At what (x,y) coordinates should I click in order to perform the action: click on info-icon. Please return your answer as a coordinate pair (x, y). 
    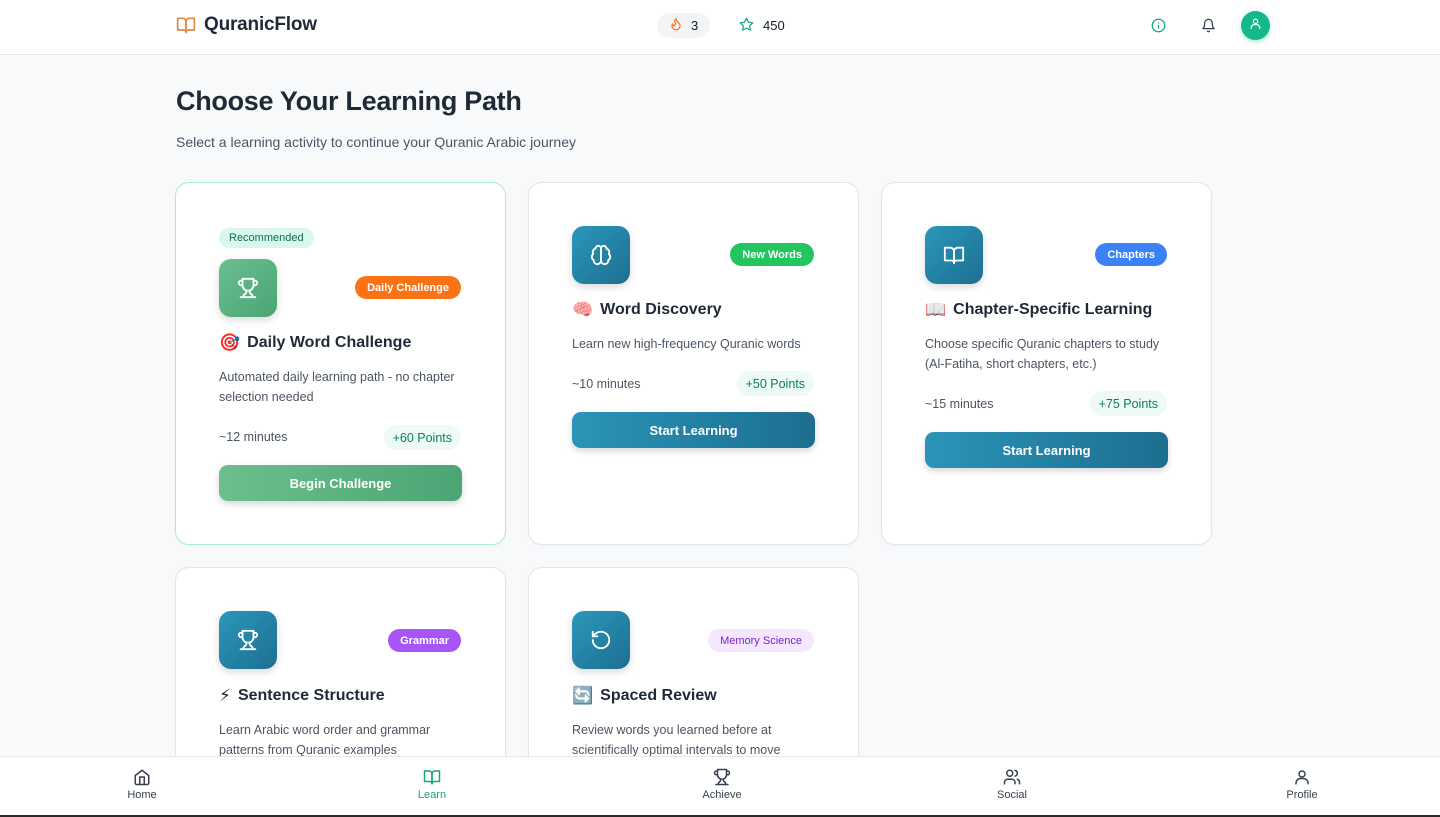
    Looking at the image, I should click on (1158, 25).